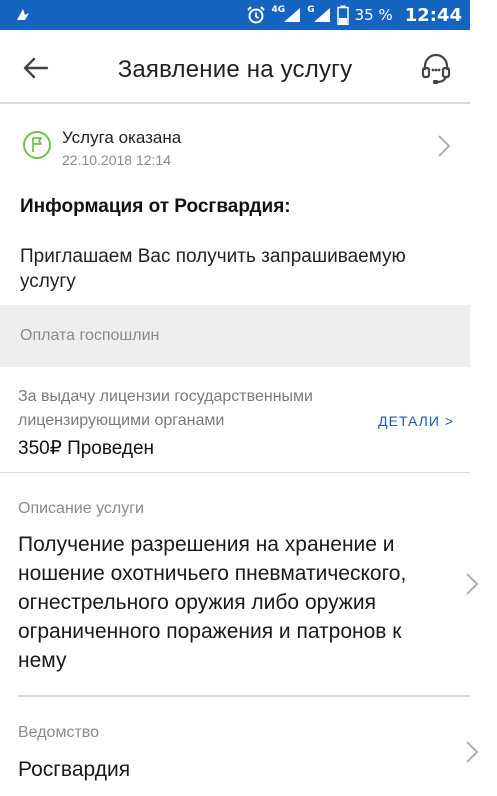 This screenshot has height=796, width=497. What do you see at coordinates (235, 146) in the screenshot?
I see `service-status-row: Услуга оказана 22.10.2018 12:14` at bounding box center [235, 146].